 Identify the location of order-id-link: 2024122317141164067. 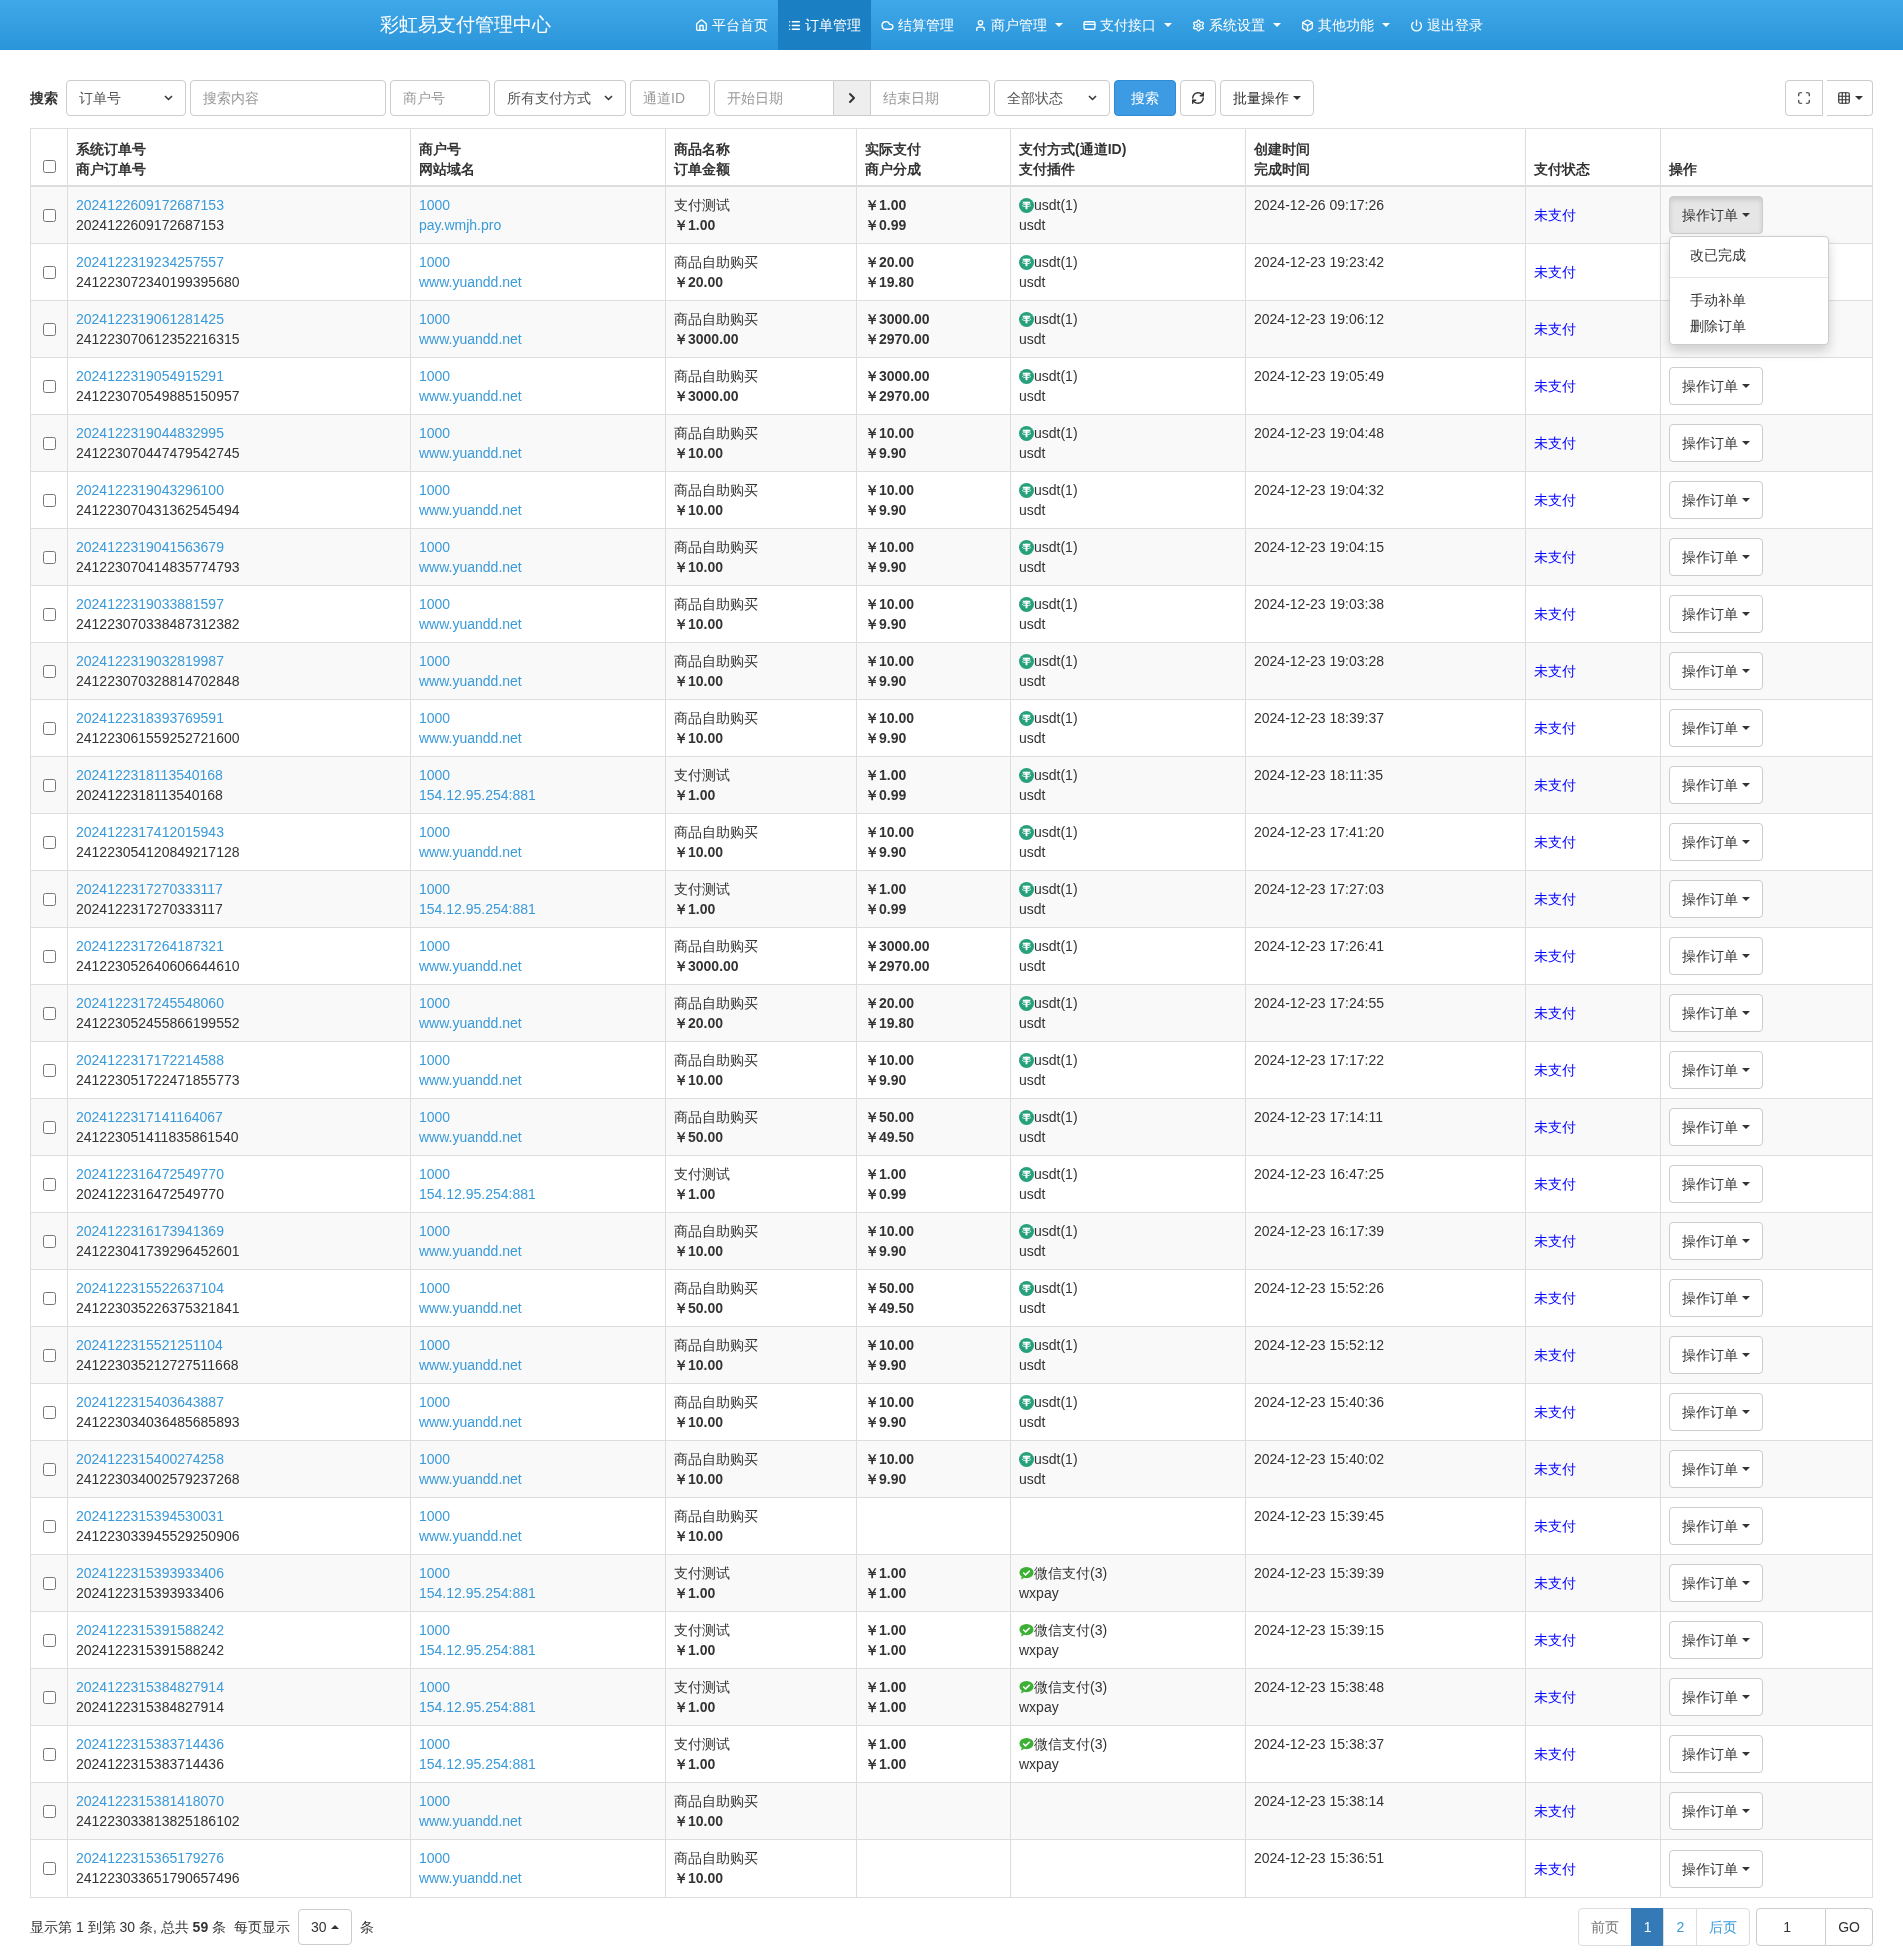
(149, 1117).